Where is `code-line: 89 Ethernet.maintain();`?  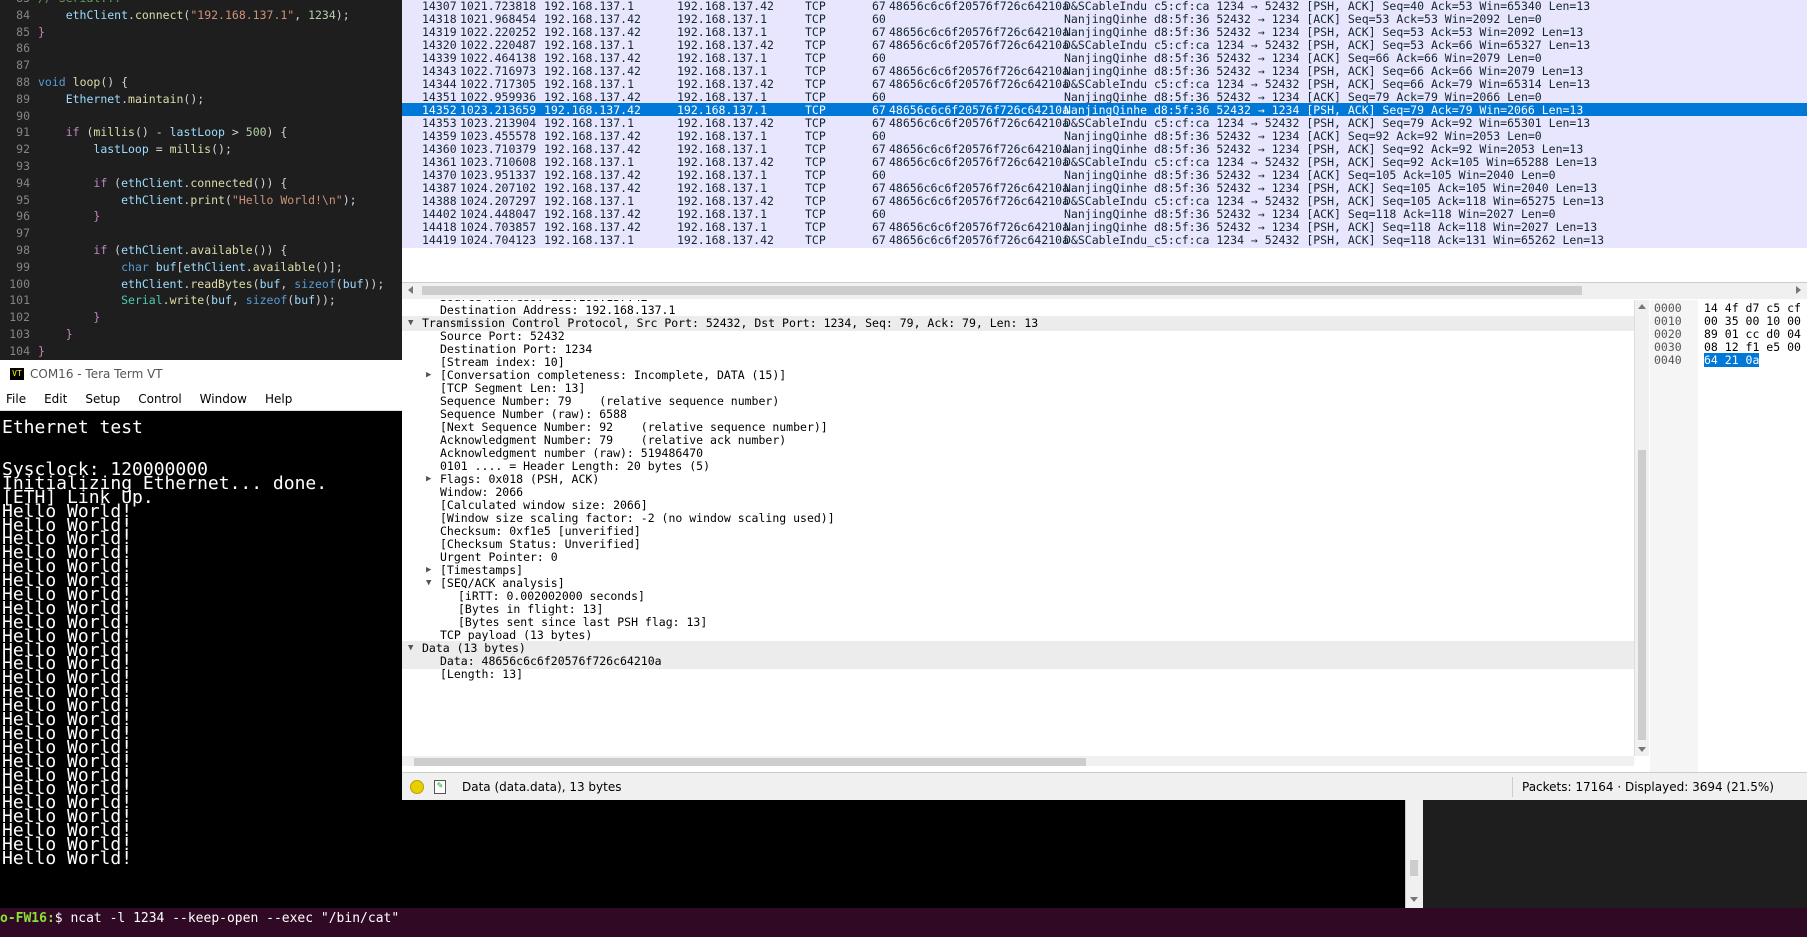
code-line: 89 Ethernet.maintain(); is located at coordinates (201, 99).